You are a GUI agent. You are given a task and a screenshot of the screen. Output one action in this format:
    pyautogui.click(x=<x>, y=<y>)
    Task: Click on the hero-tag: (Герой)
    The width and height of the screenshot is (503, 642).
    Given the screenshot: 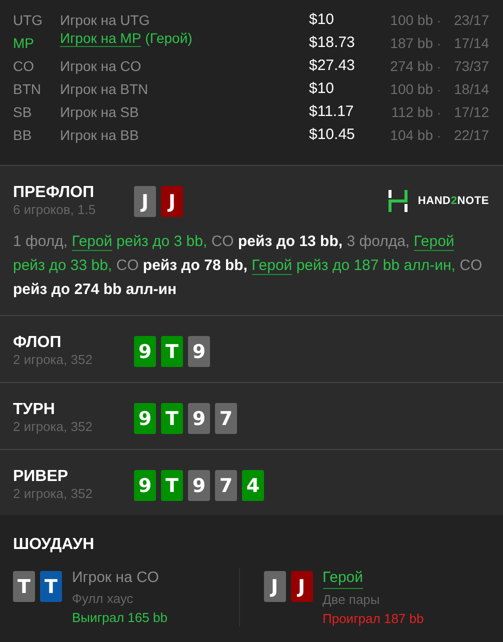 What is the action you would take?
    pyautogui.click(x=168, y=38)
    